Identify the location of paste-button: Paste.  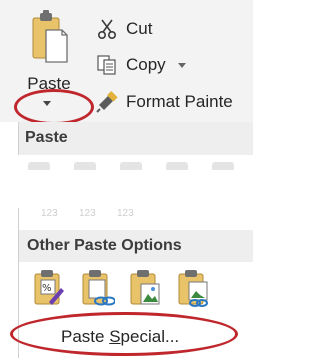
(49, 51).